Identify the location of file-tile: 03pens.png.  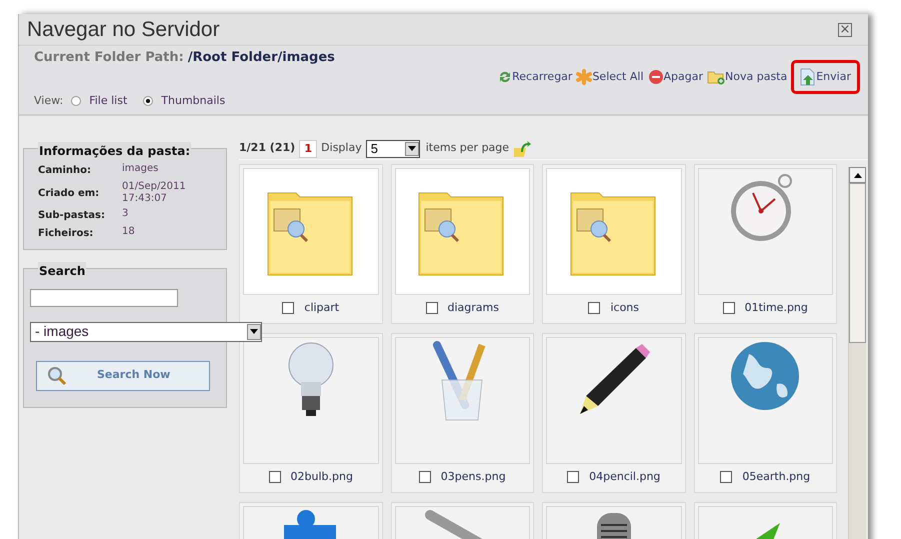
(462, 413).